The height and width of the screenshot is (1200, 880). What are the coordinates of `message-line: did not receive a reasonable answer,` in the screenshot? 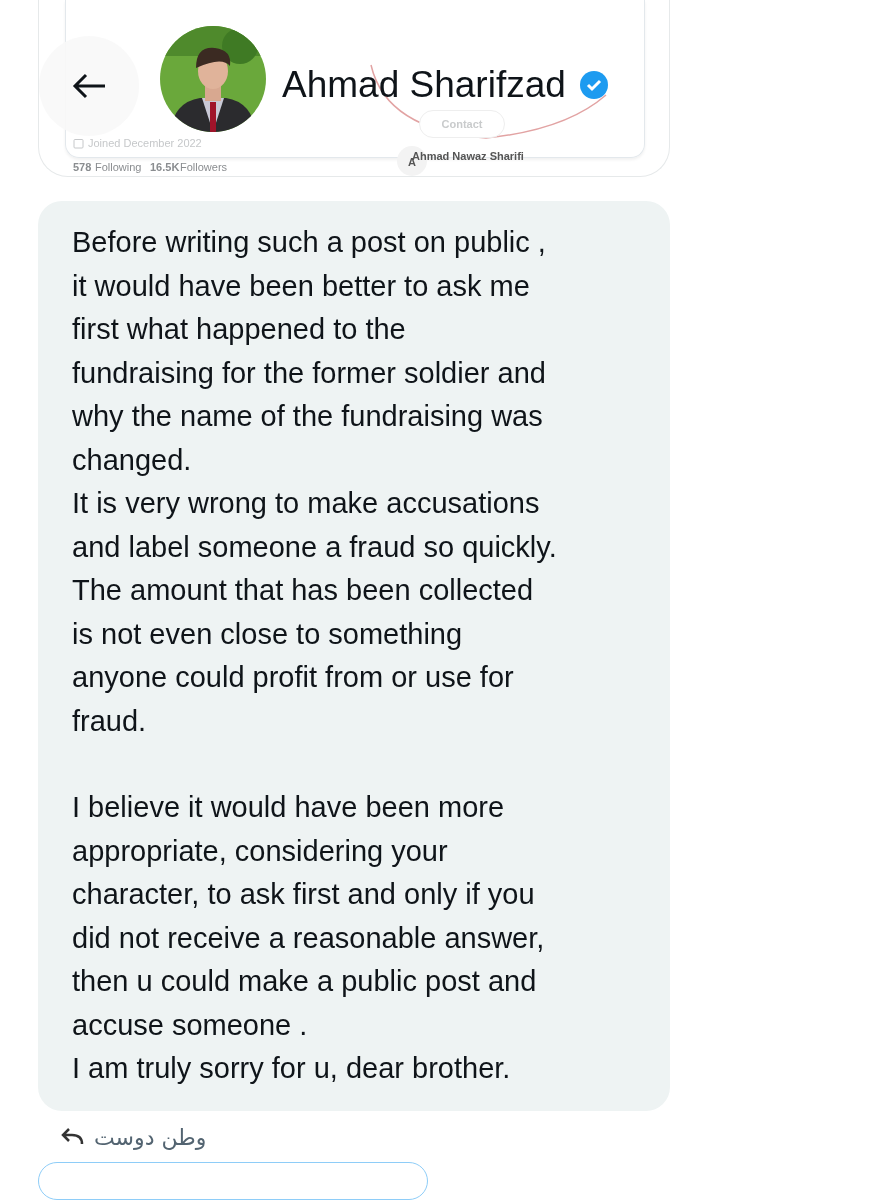 It's located at (309, 938).